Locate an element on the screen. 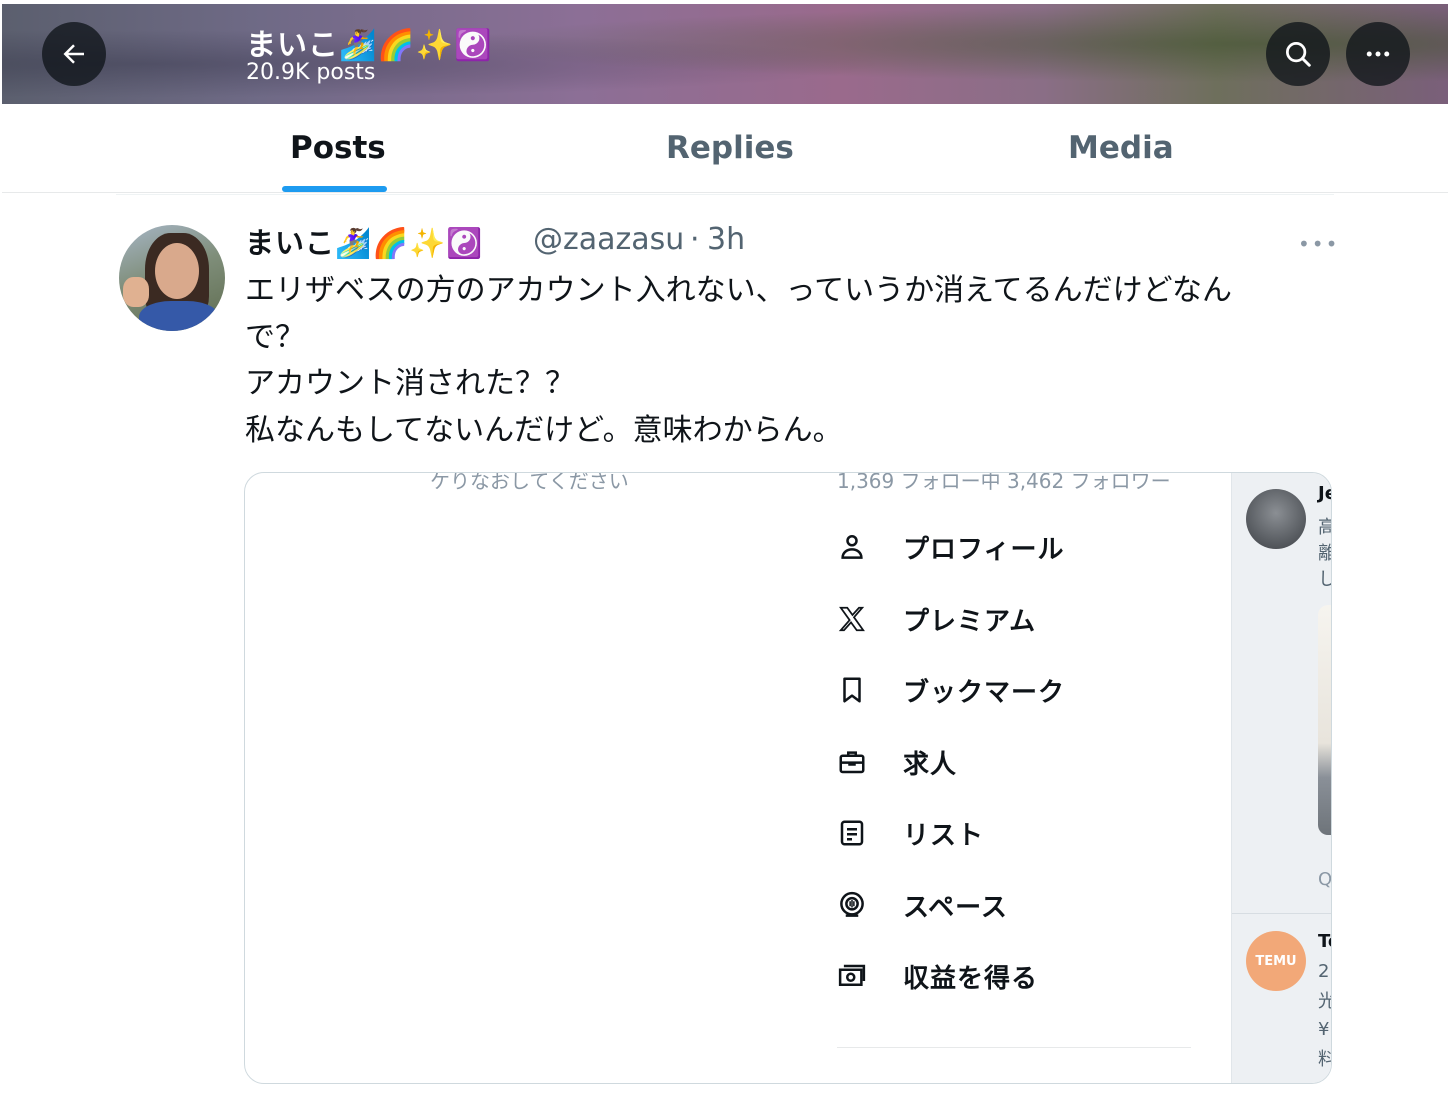  cropped-text: 料 is located at coordinates (1324, 1058).